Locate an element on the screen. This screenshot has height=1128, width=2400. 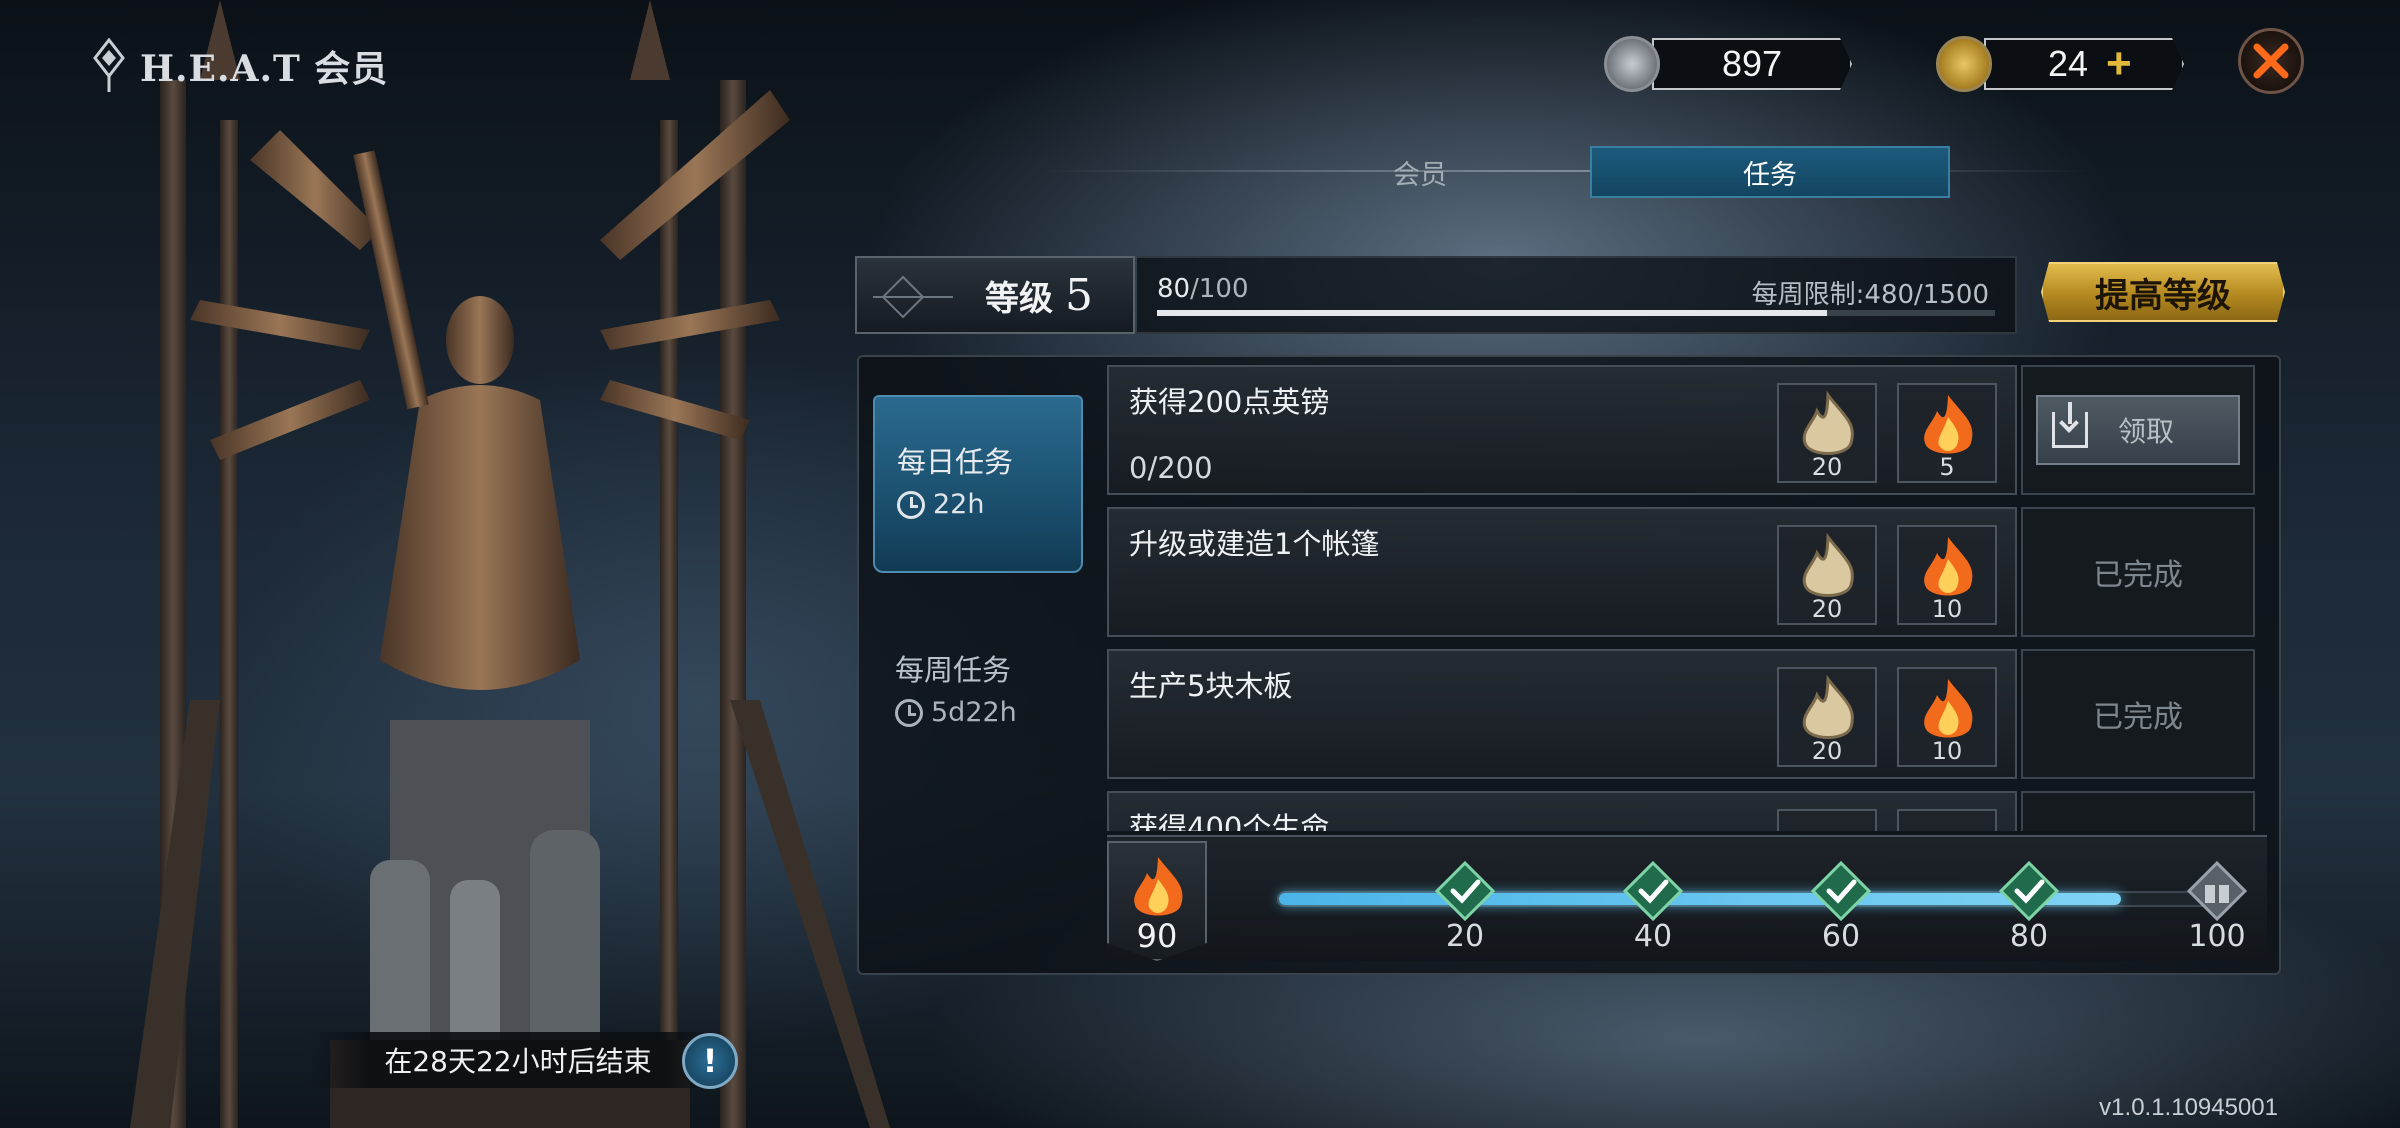
silver-amount-box: 897 is located at coordinates (1752, 64).